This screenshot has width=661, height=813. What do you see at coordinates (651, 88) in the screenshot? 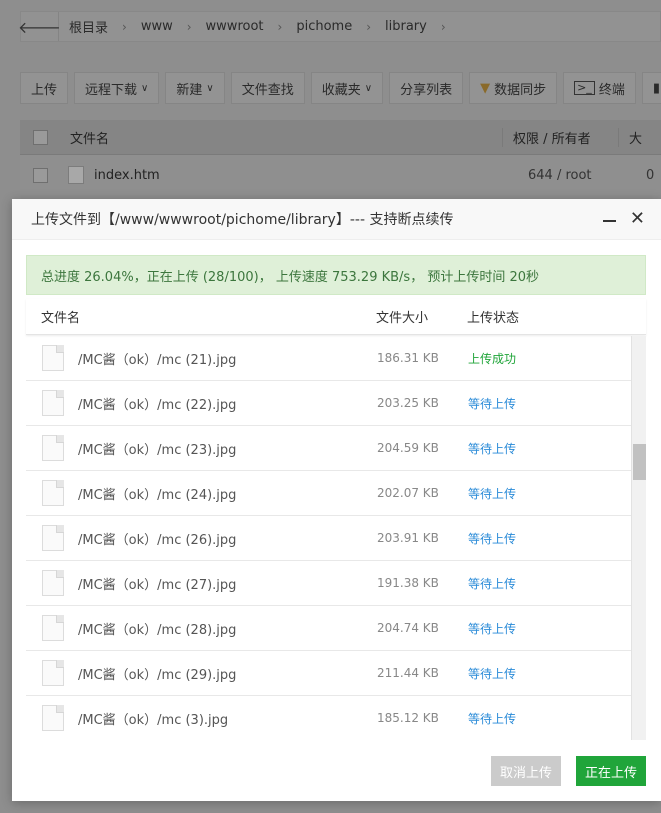
I see `more-button: ▮/` at bounding box center [651, 88].